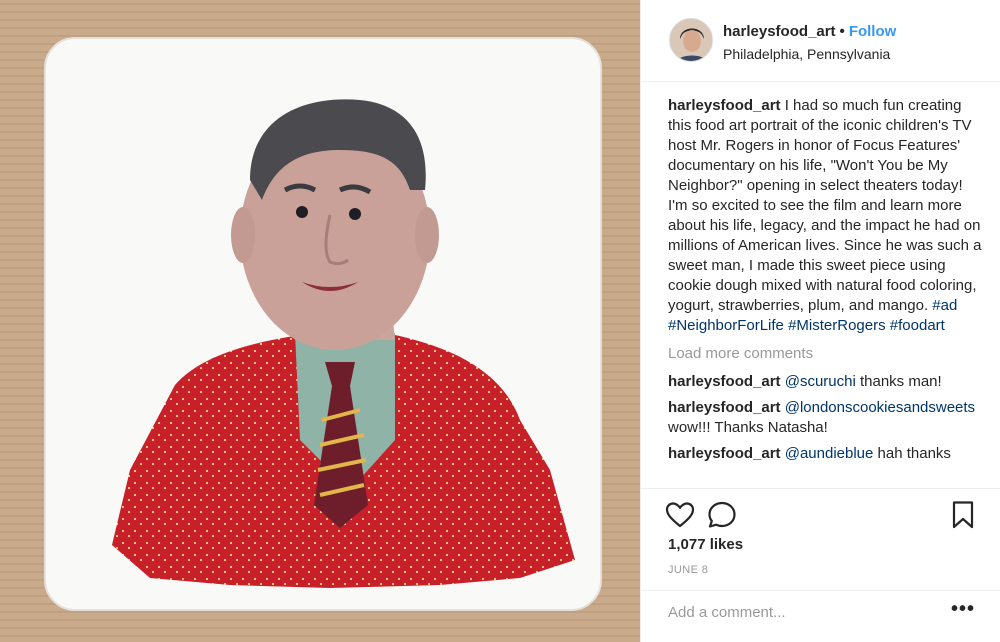  Describe the element at coordinates (880, 407) in the screenshot. I see `comment-mention: @londonscookiesandsweets` at that location.